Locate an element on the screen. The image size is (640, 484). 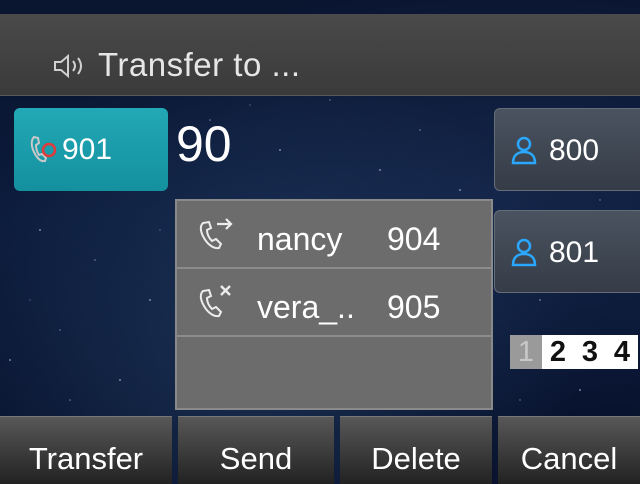
speaker-icon is located at coordinates (68, 66).